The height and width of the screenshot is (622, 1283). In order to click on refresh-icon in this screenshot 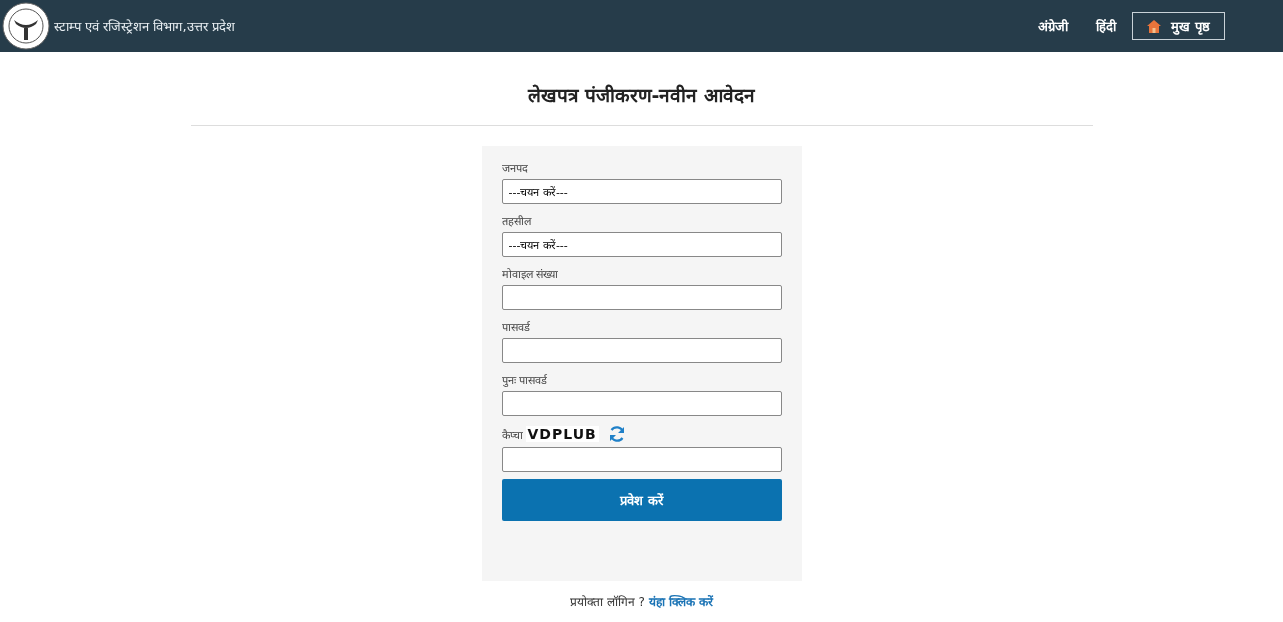, I will do `click(616, 434)`.